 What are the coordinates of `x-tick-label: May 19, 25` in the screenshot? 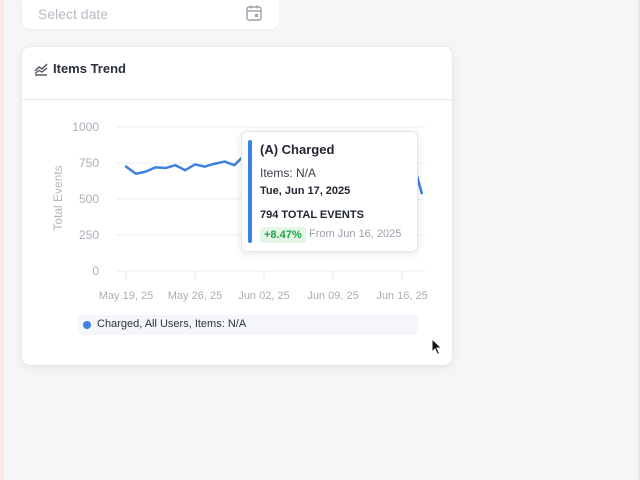 It's located at (126, 296).